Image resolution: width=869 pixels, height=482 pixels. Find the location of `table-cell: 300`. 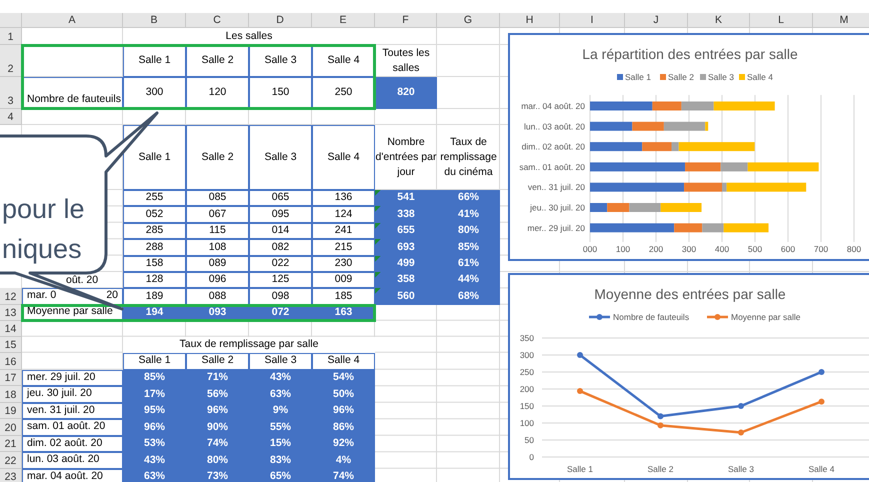

table-cell: 300 is located at coordinates (154, 93).